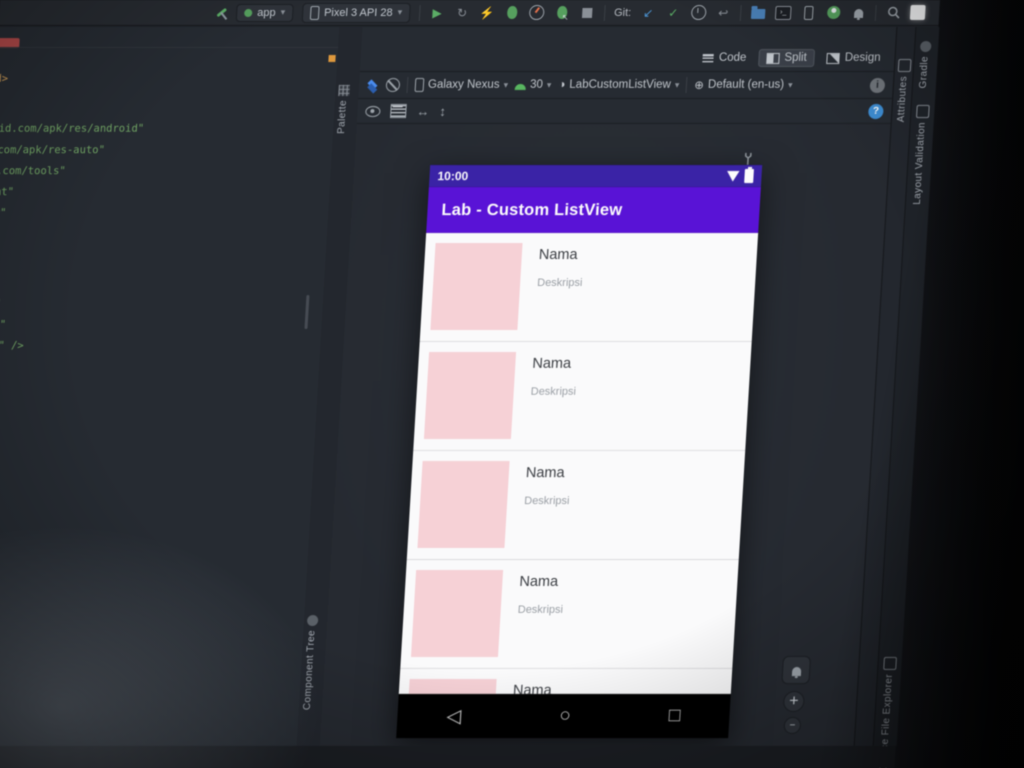 This screenshot has height=768, width=1024. What do you see at coordinates (310, 662) in the screenshot?
I see `component-tree-tab: Component Tree` at bounding box center [310, 662].